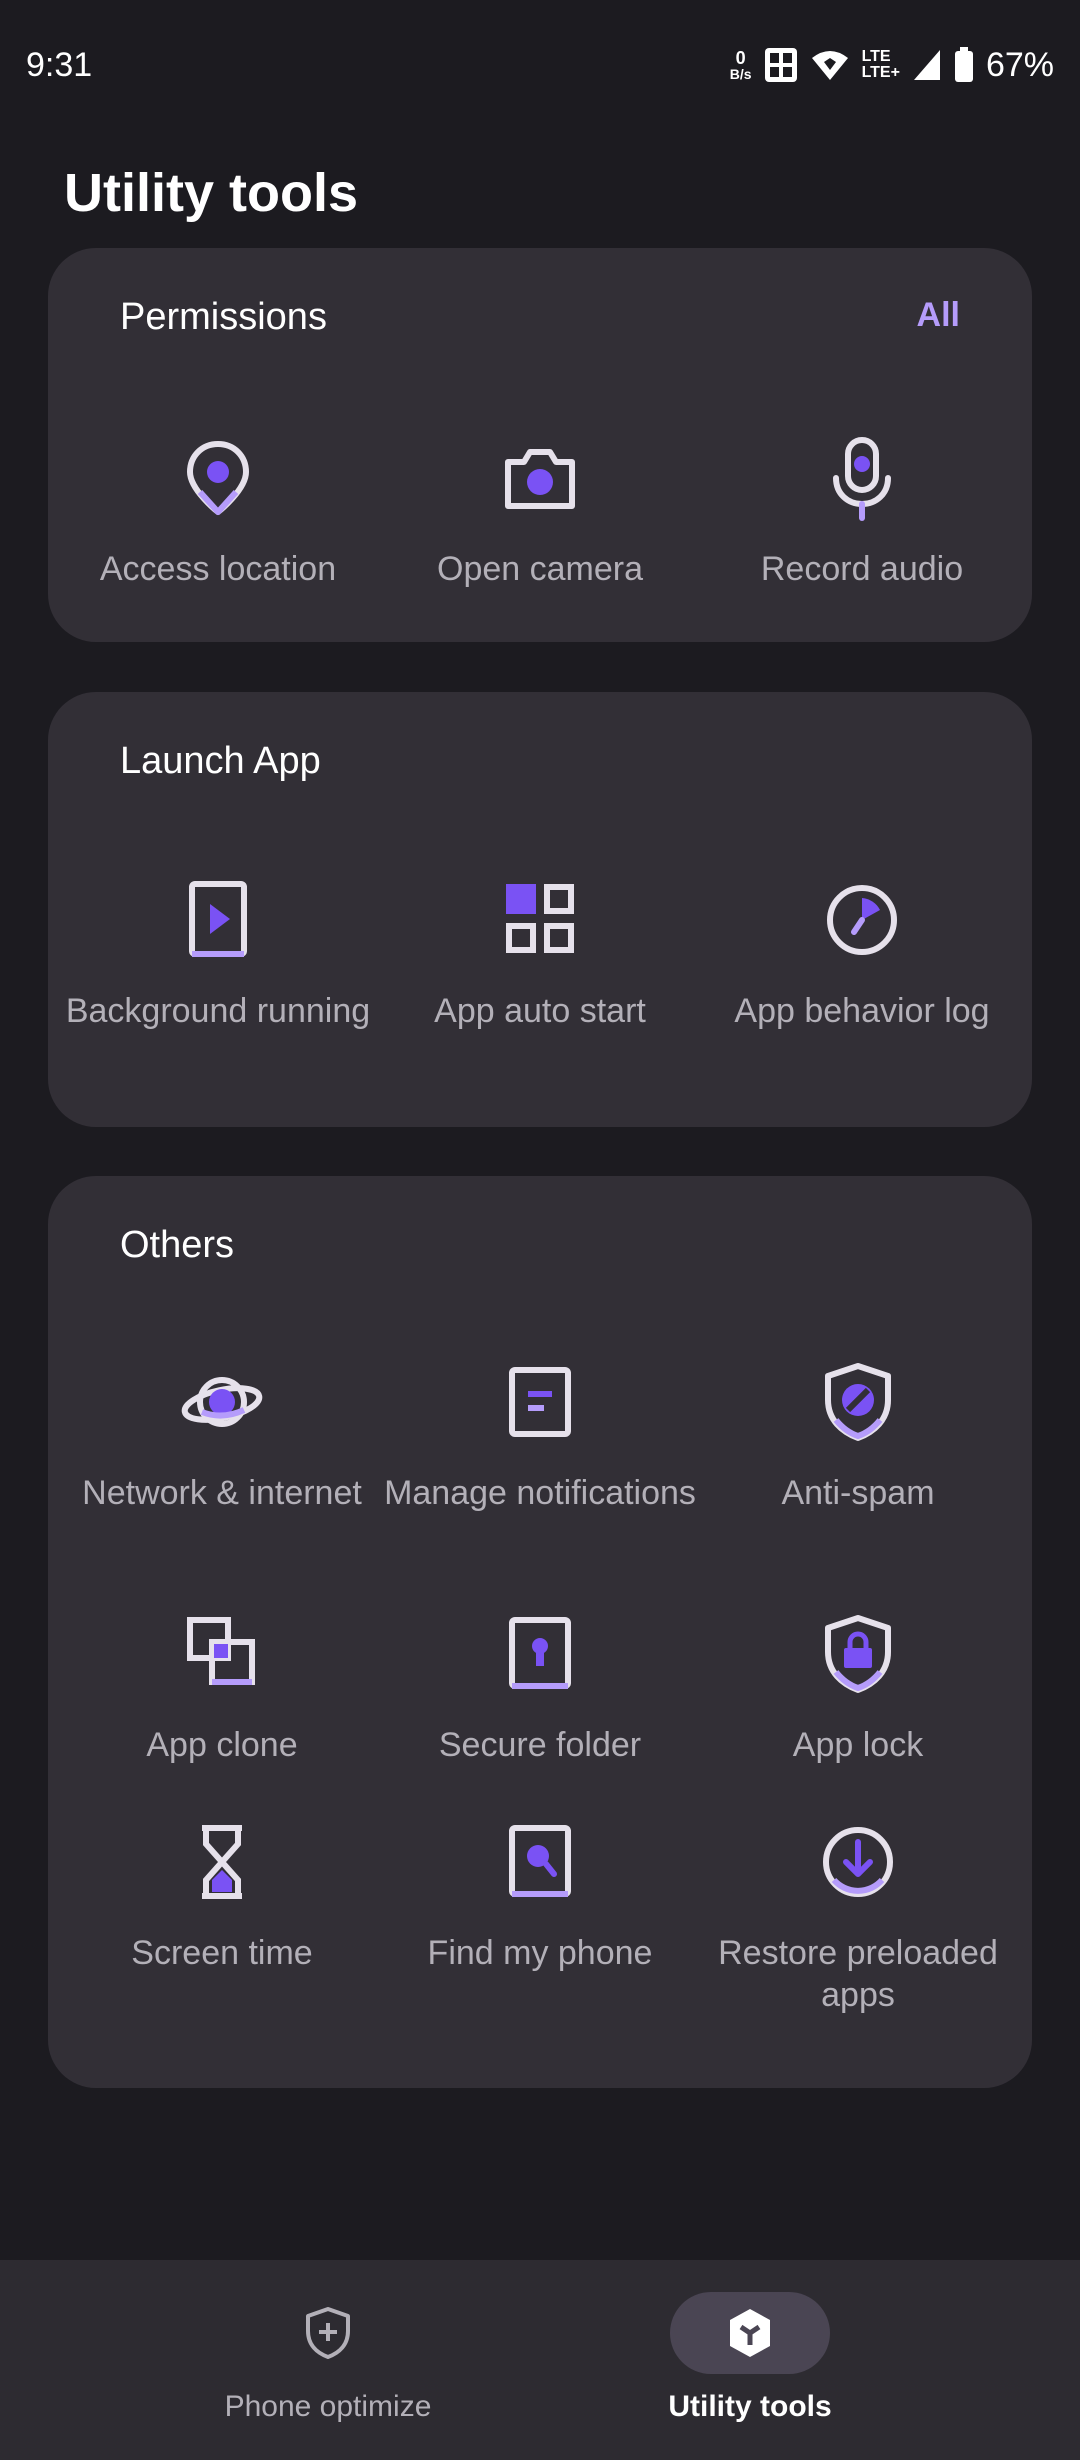 Image resolution: width=1080 pixels, height=2460 pixels. What do you see at coordinates (540, 479) in the screenshot?
I see `camera-icon` at bounding box center [540, 479].